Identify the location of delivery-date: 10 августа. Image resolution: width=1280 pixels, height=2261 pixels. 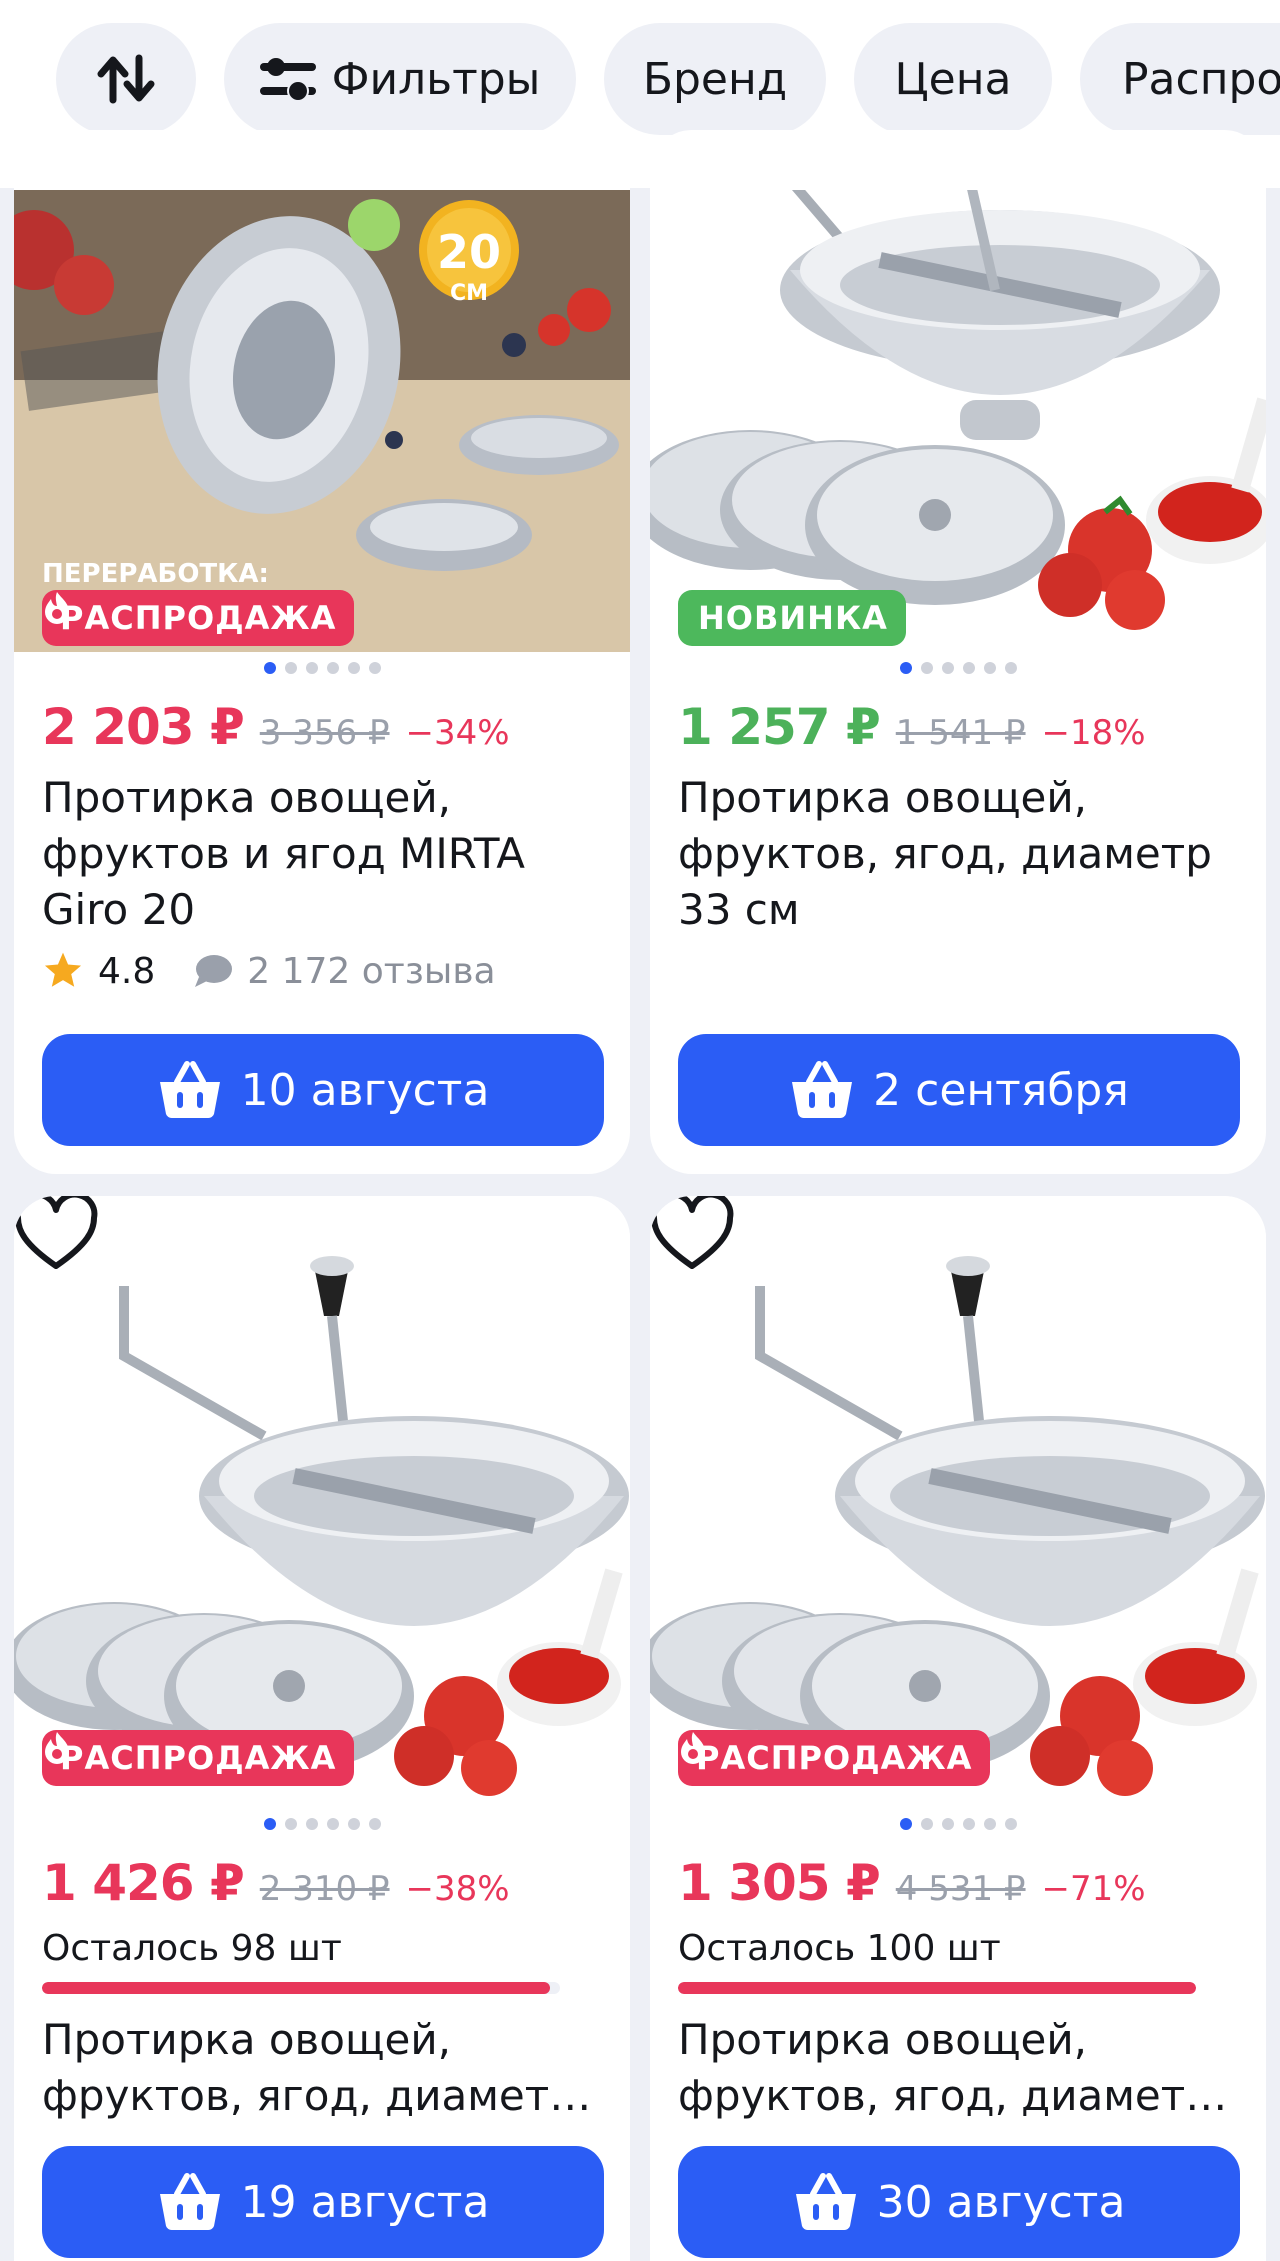
(365, 1090).